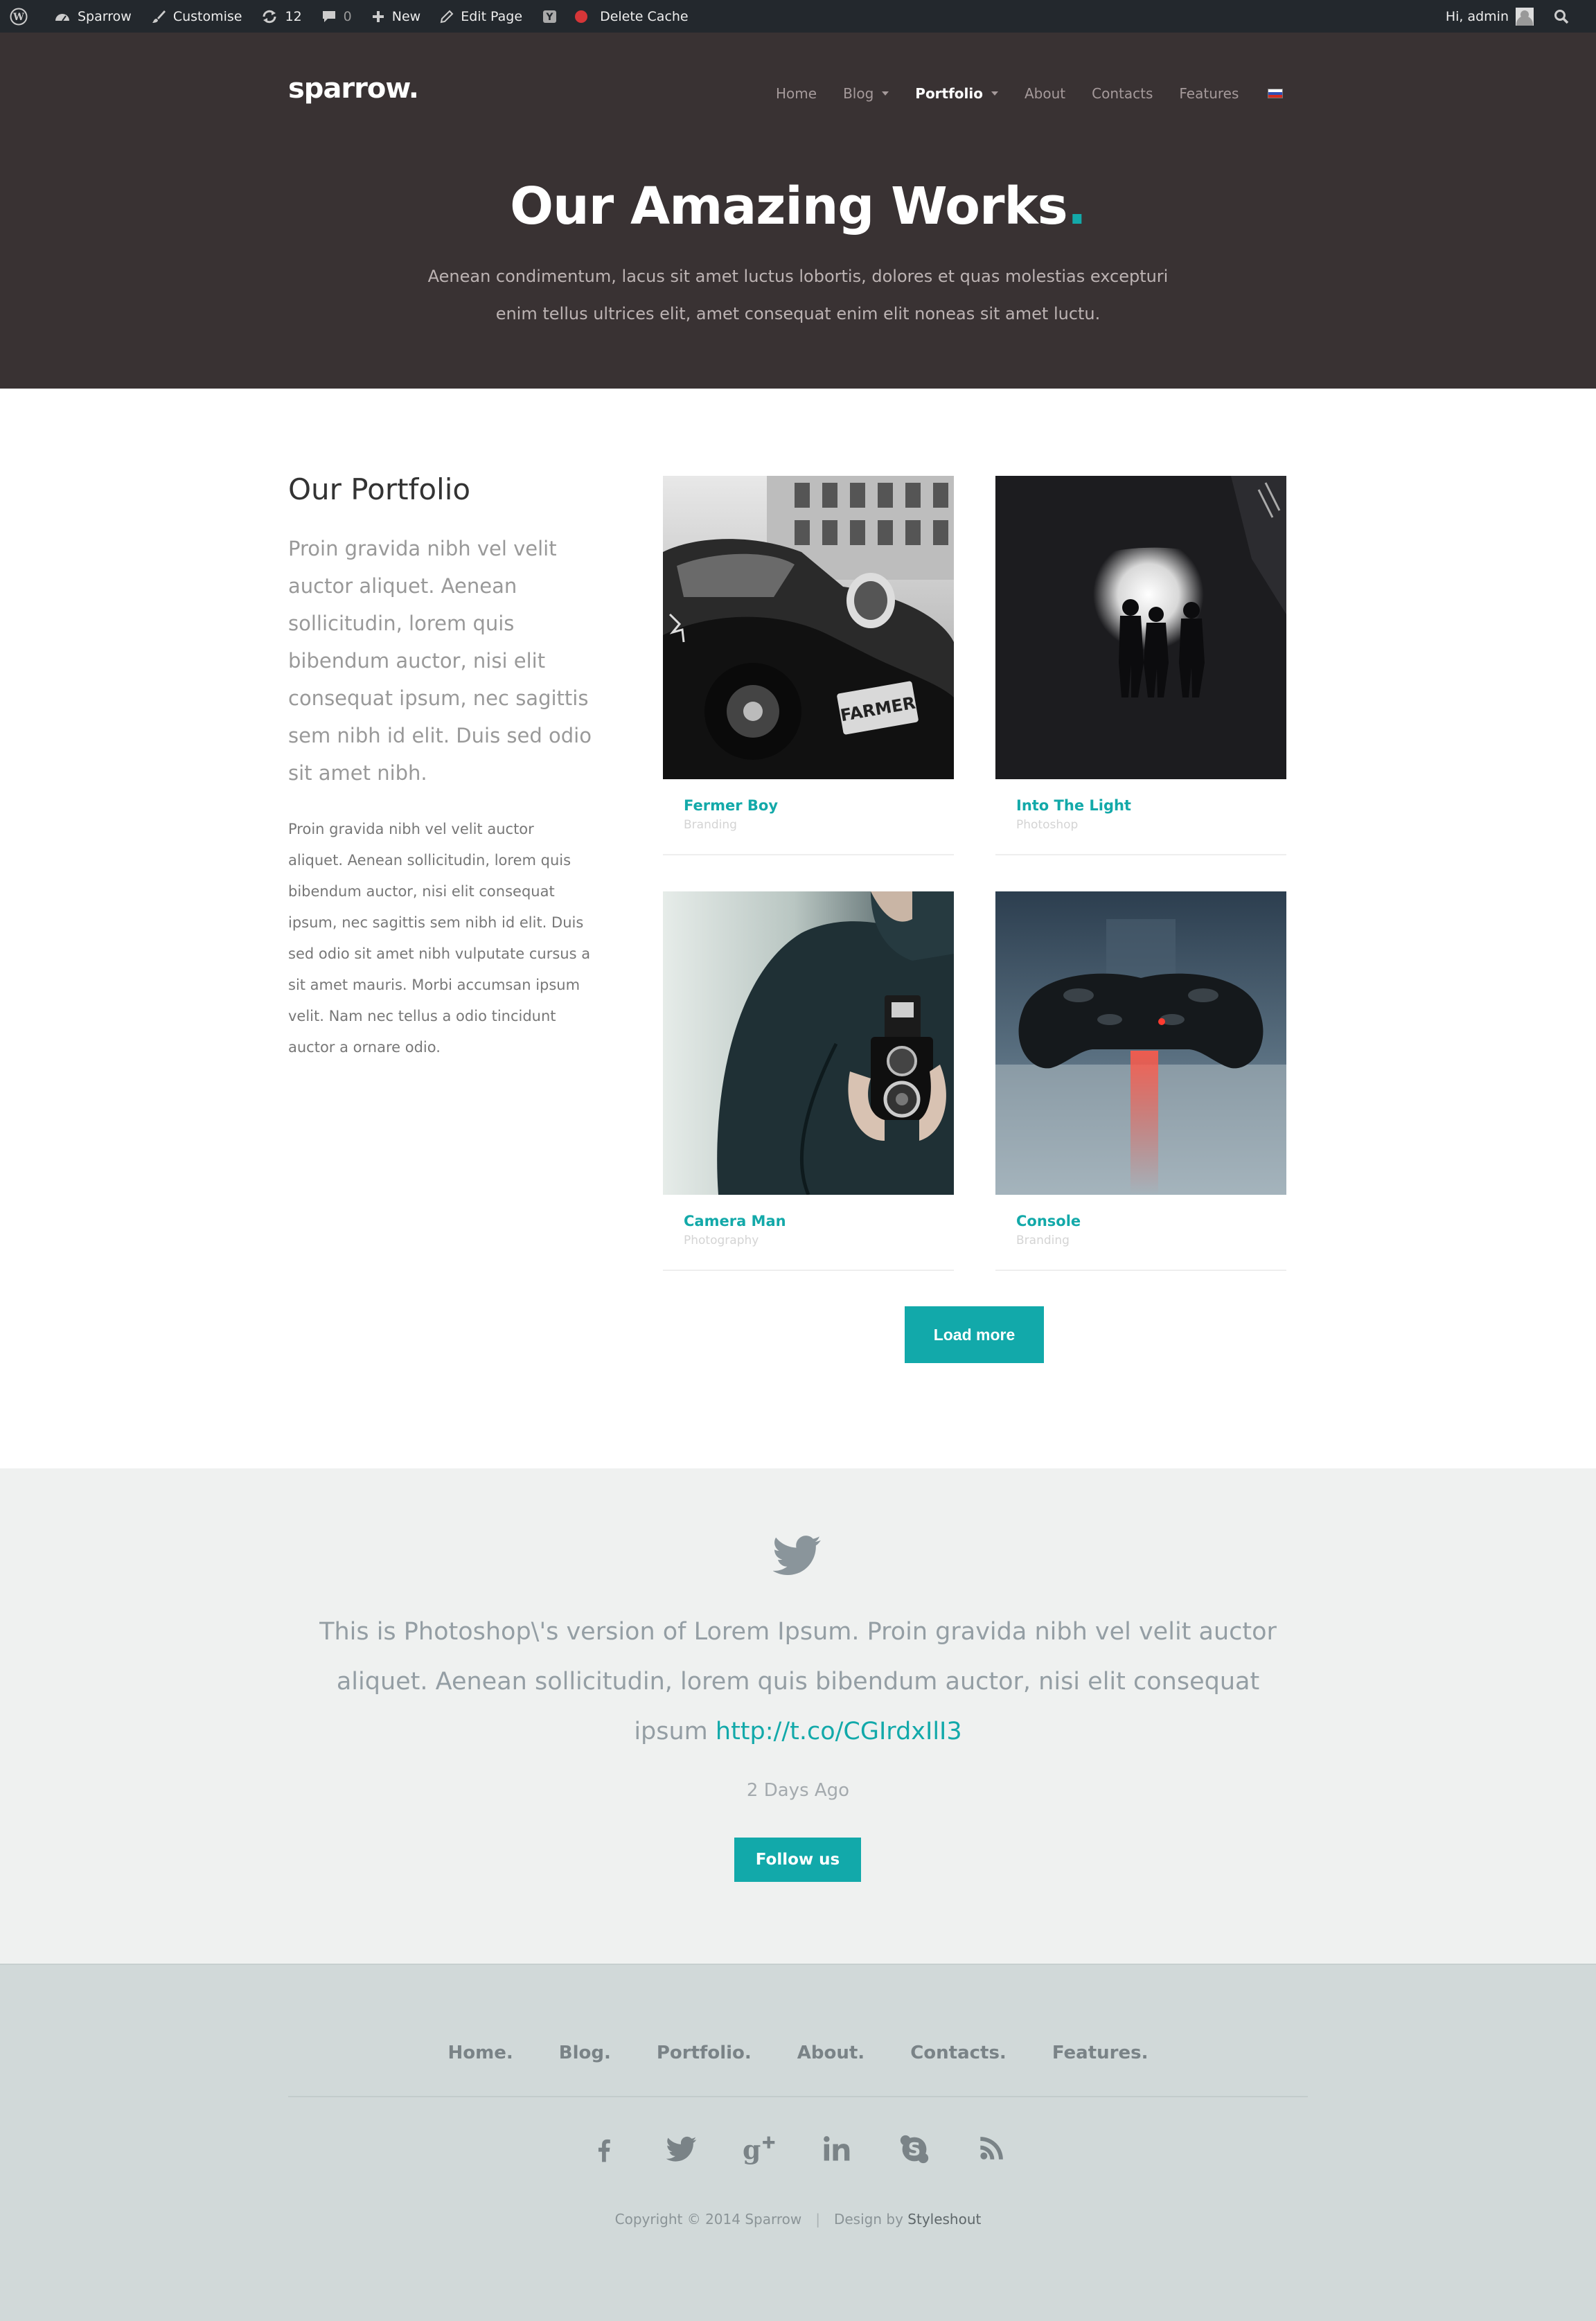  What do you see at coordinates (885, 93) in the screenshot?
I see `chevron-down-icon` at bounding box center [885, 93].